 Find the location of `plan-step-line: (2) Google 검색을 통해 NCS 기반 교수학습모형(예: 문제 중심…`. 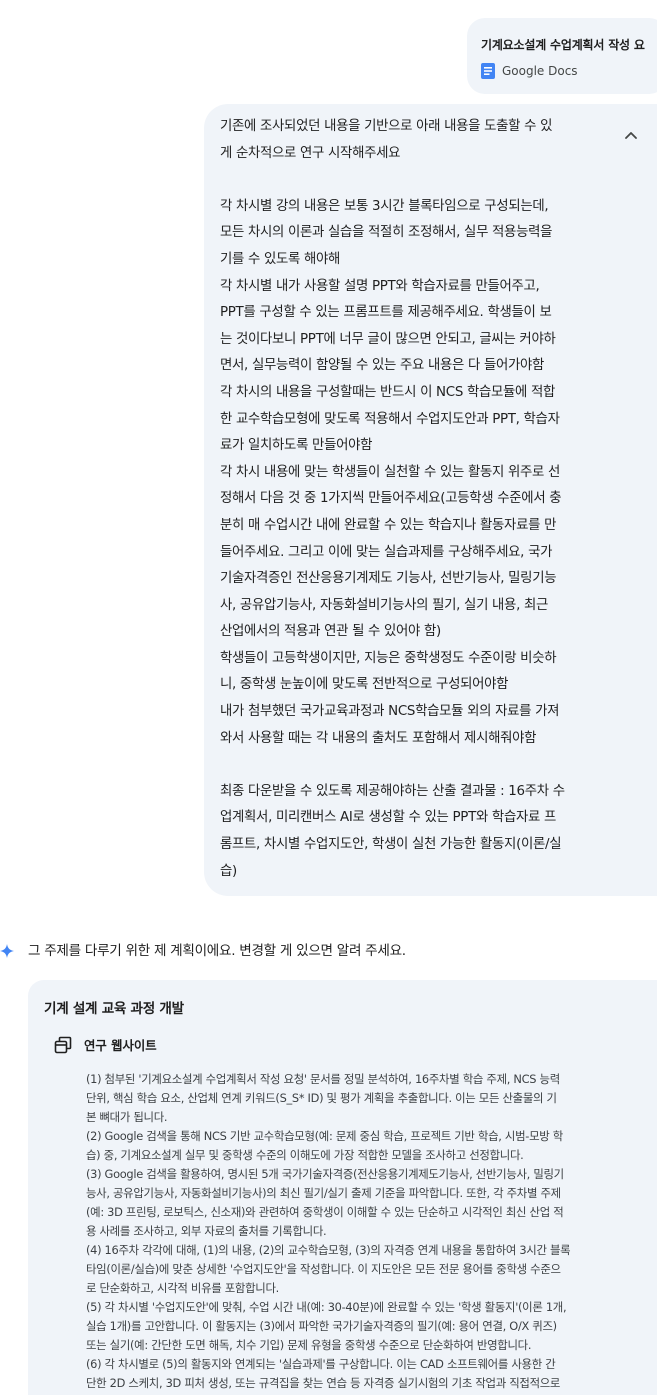

plan-step-line: (2) Google 검색을 통해 NCS 기반 교수학습모형(예: 문제 중심… is located at coordinates (324, 1136).